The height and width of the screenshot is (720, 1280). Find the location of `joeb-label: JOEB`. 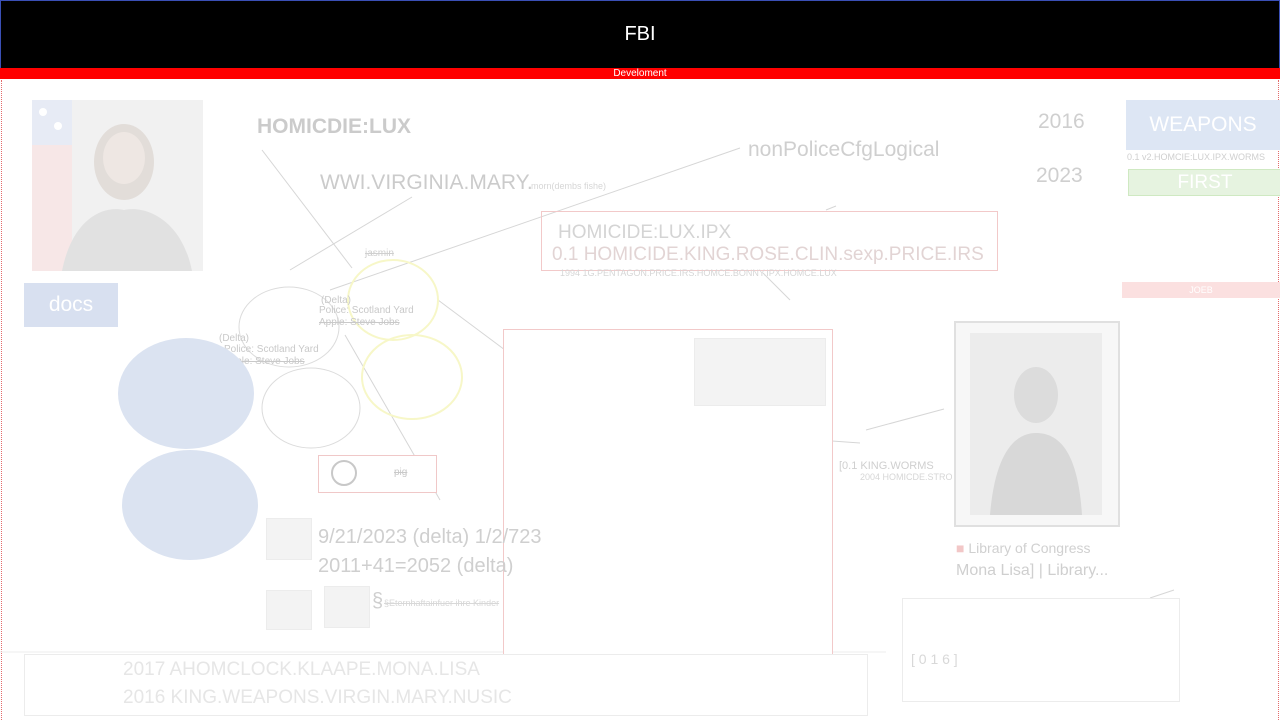

joeb-label: JOEB is located at coordinates (1201, 290).